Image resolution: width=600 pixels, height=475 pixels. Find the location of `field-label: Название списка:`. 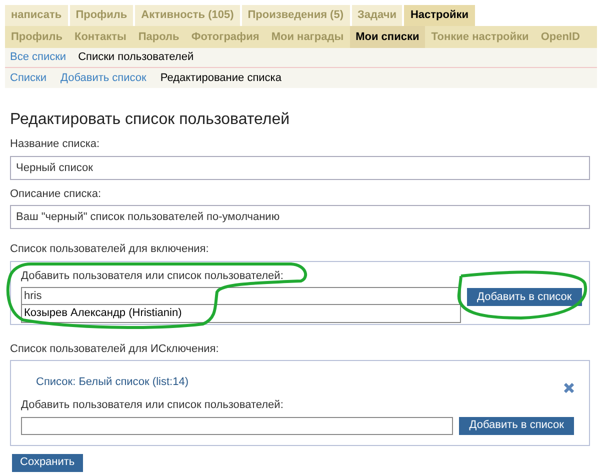

field-label: Название списка: is located at coordinates (55, 144).